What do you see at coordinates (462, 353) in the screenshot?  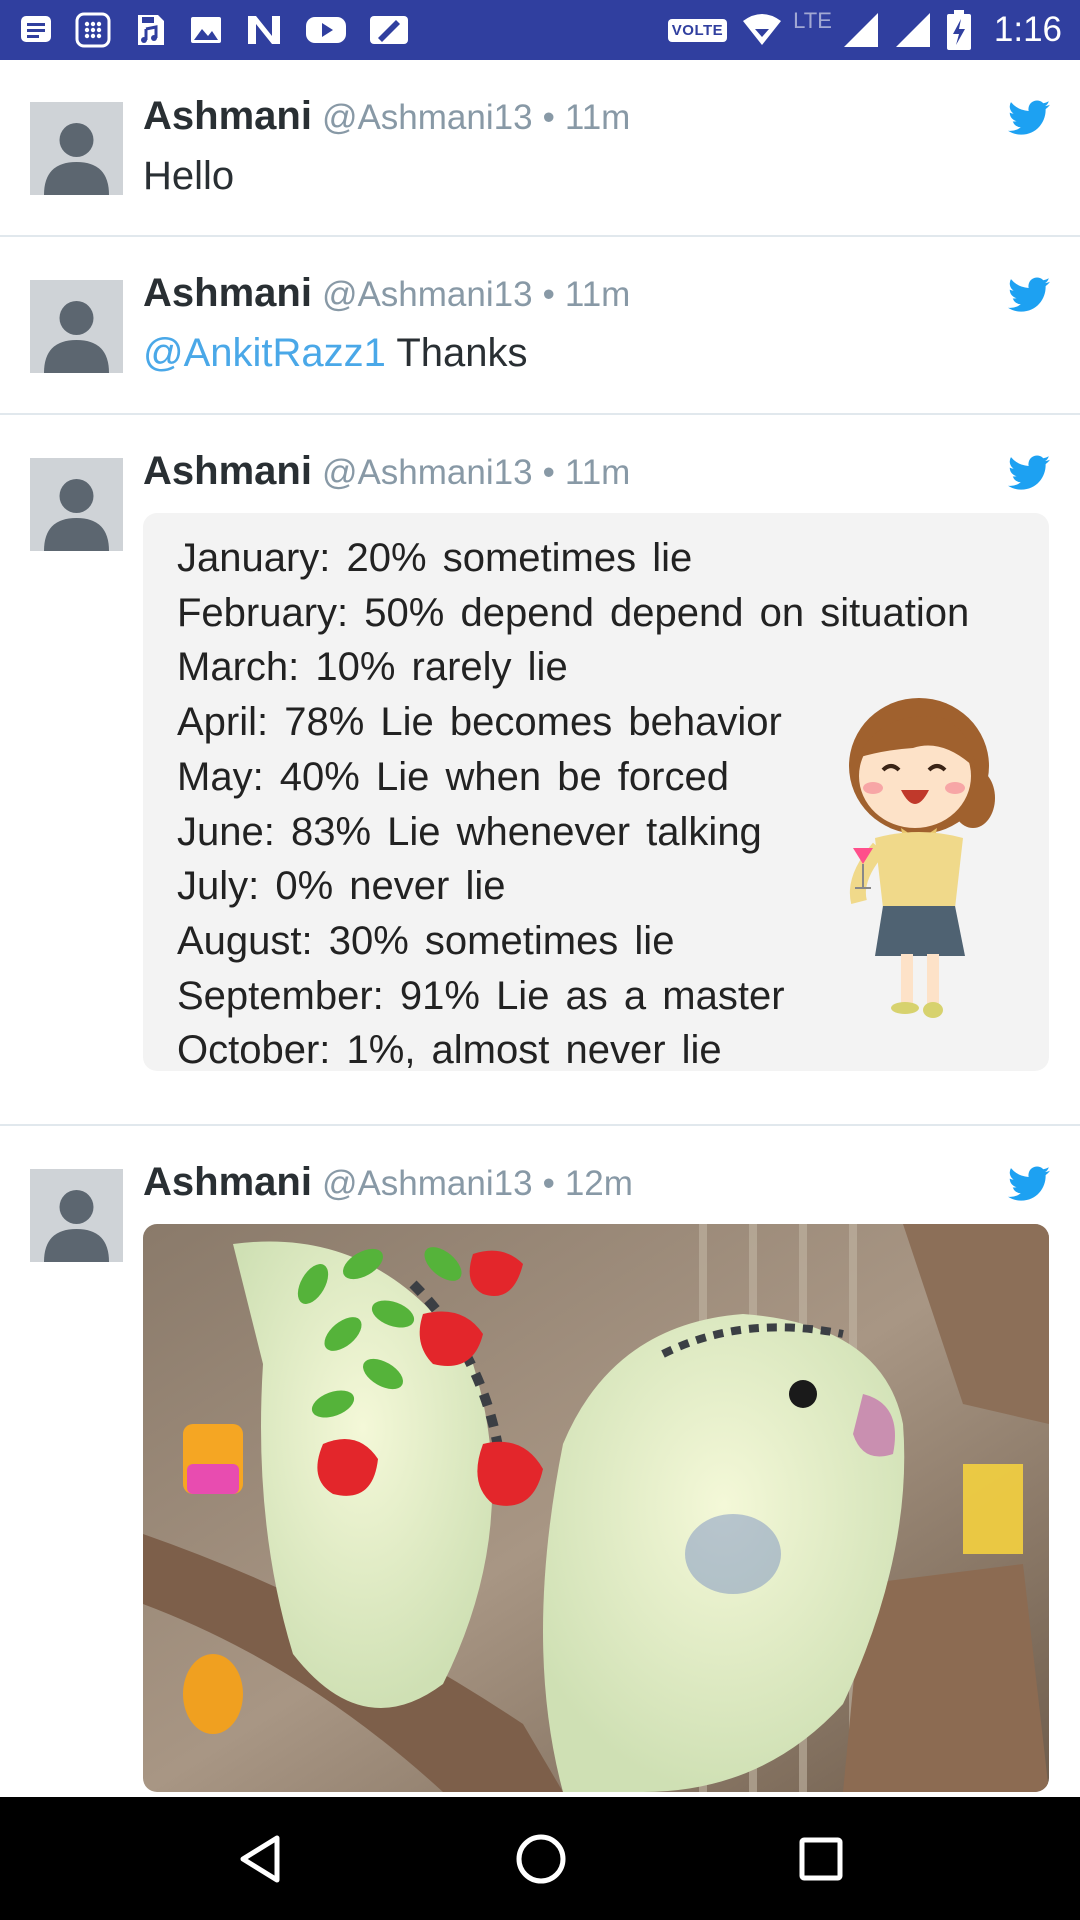 I see `tweet-body: Thanks` at bounding box center [462, 353].